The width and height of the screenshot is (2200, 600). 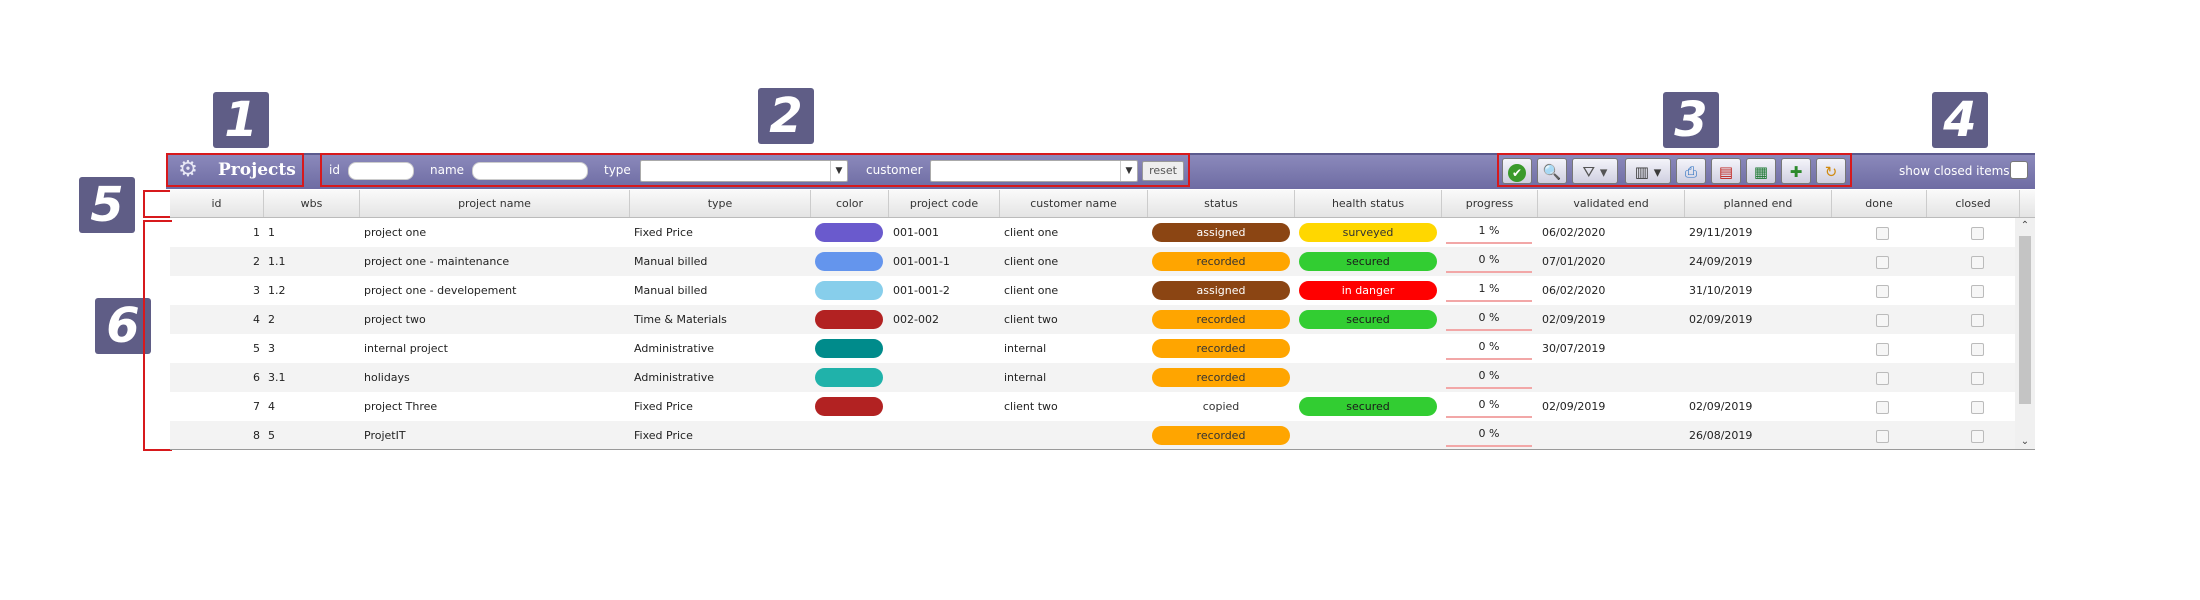 What do you see at coordinates (671, 290) in the screenshot?
I see `cell-type: Manual billed` at bounding box center [671, 290].